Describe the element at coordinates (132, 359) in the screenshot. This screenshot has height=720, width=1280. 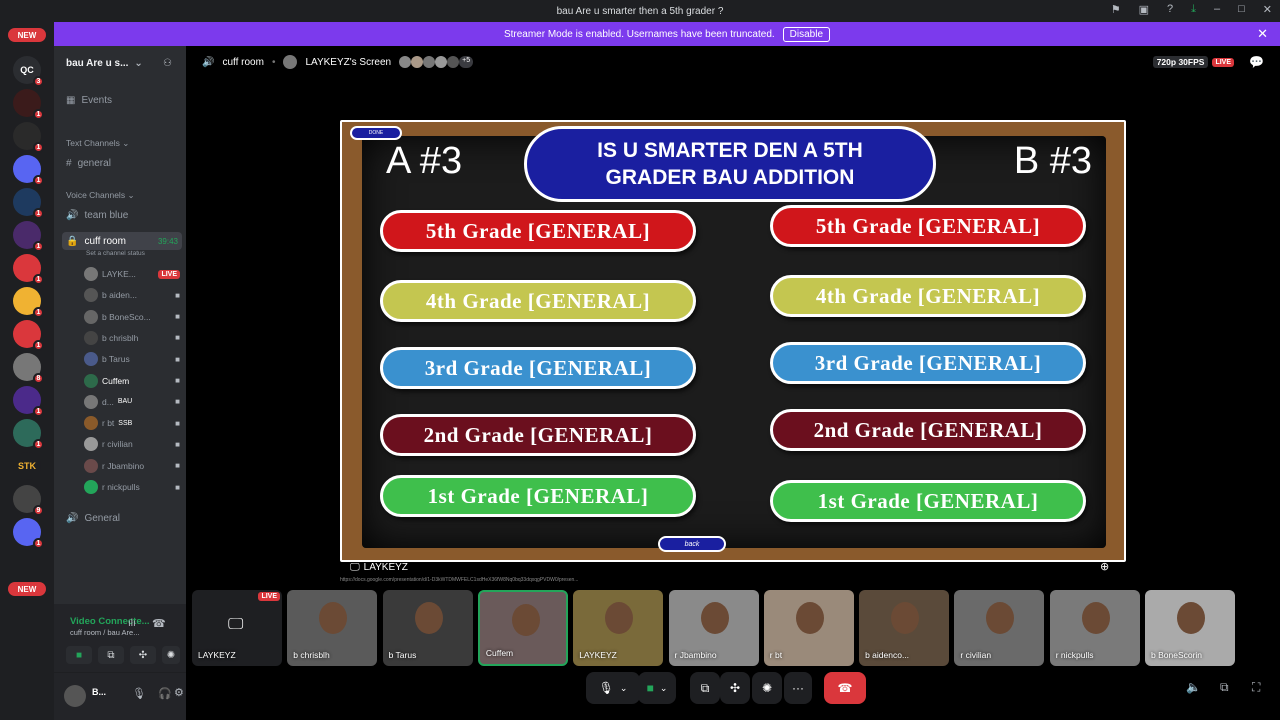
I see `voice-user: b Tarus ■` at that location.